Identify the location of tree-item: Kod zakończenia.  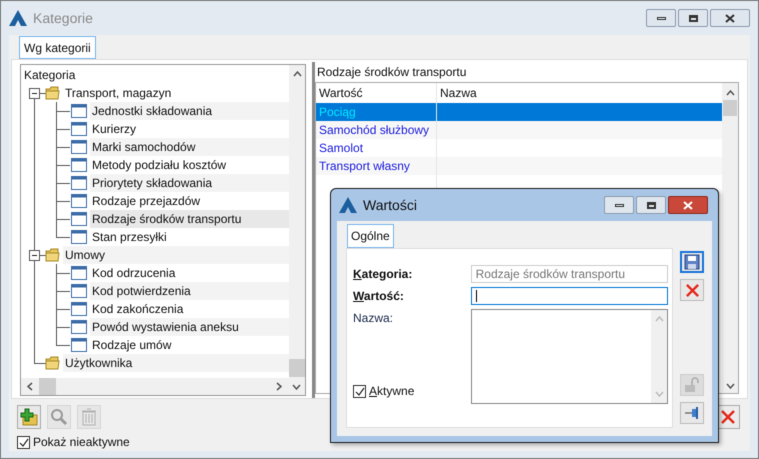
(189, 309).